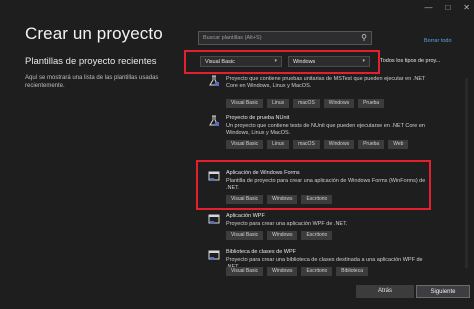  Describe the element at coordinates (220, 62) in the screenshot. I see `language-filter-value: Visual Basic` at that location.